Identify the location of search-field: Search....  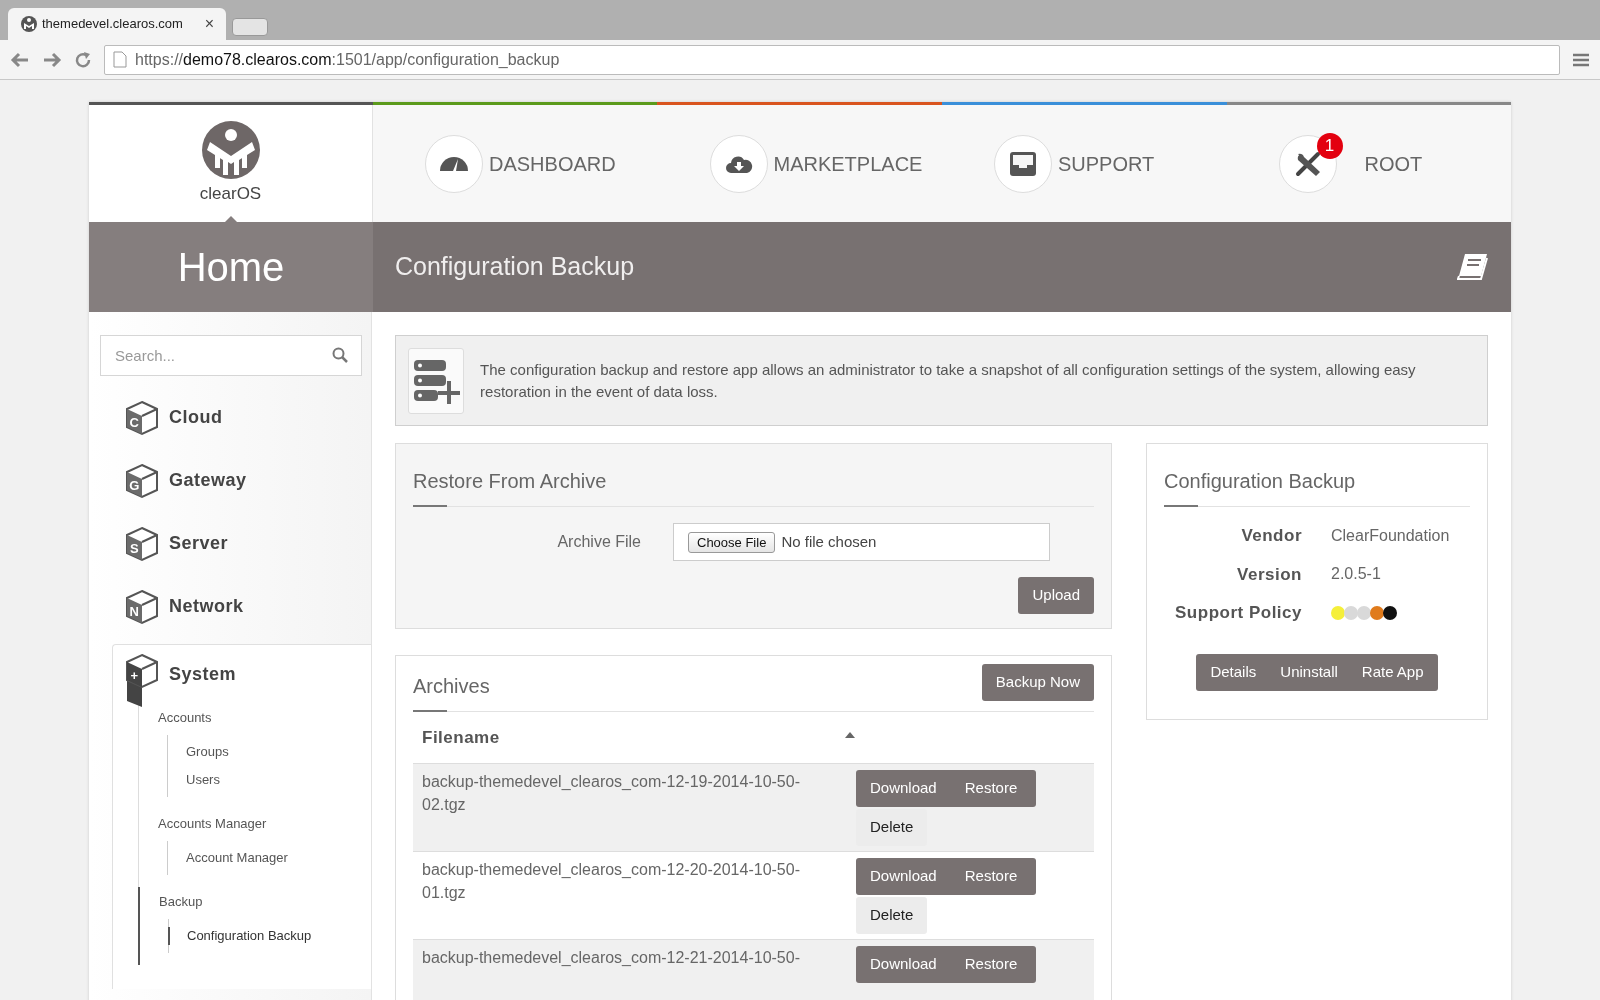
(231, 355).